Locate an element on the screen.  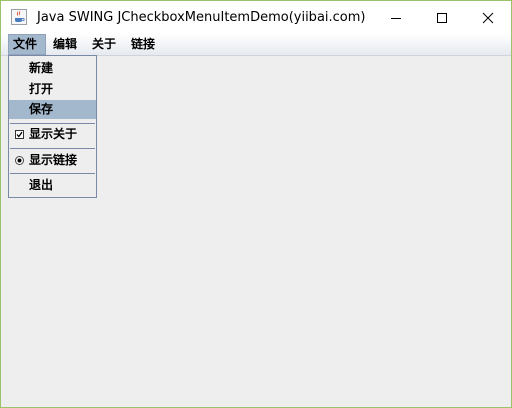
menu-item-show-about: 显示关于 is located at coordinates (52, 134).